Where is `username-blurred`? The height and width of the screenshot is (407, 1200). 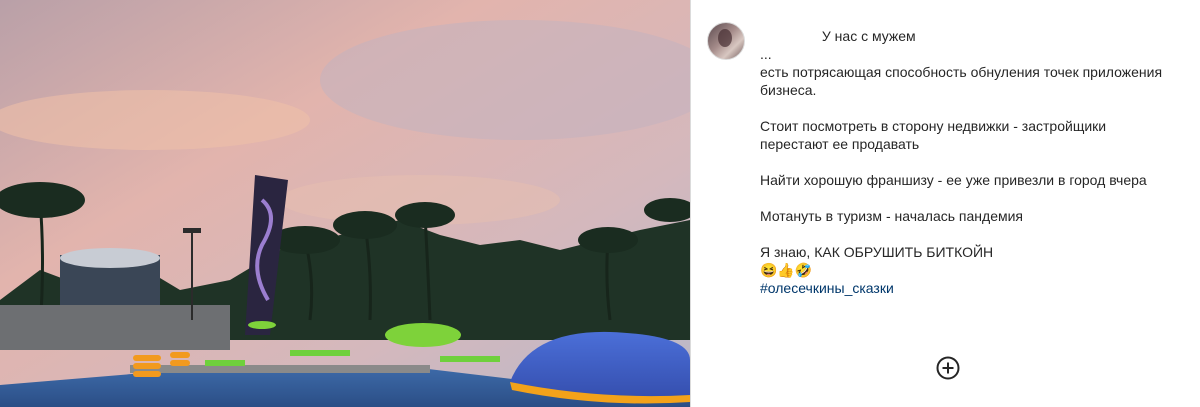 username-blurred is located at coordinates (789, 37).